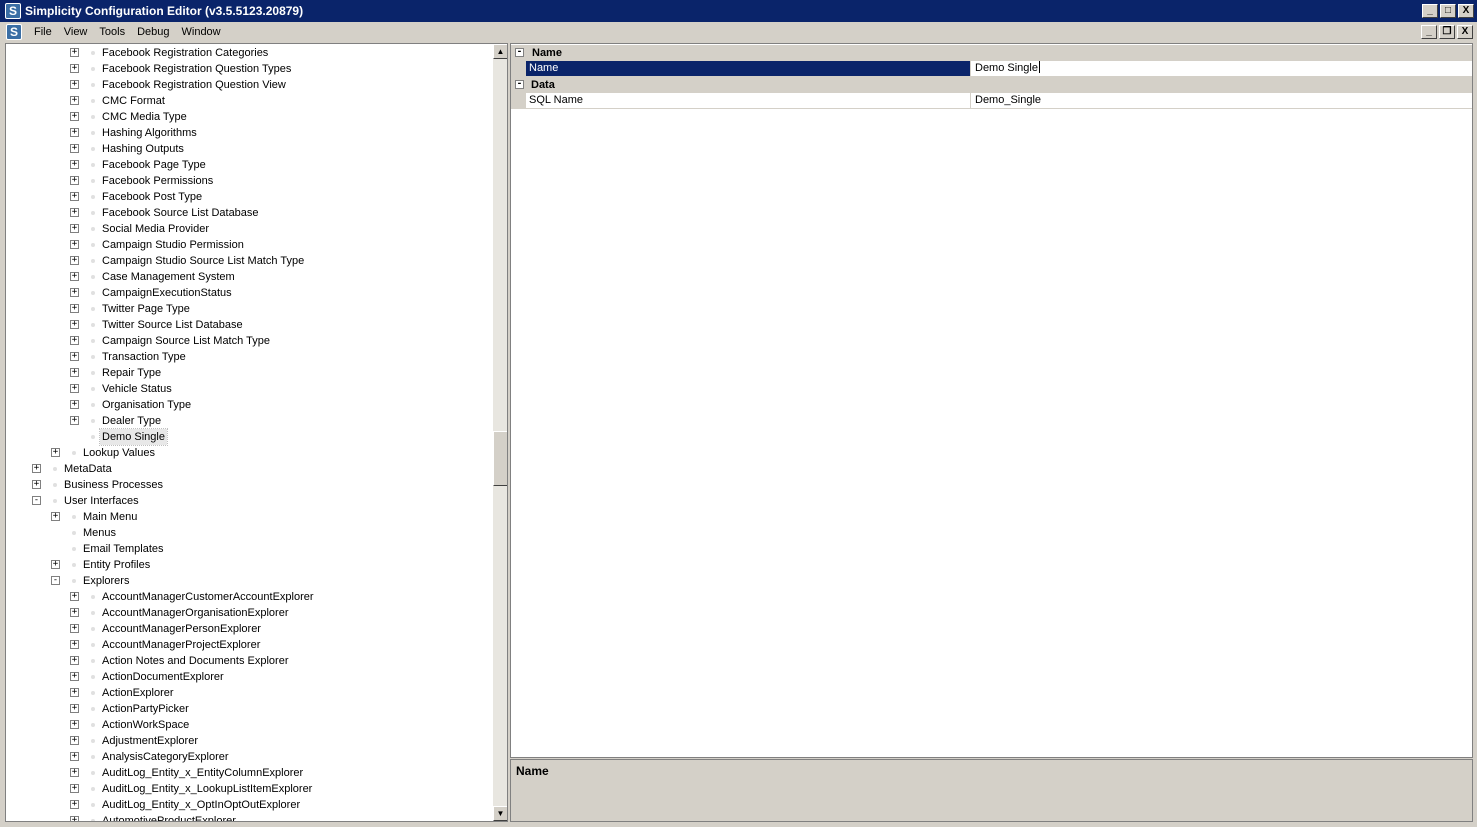  What do you see at coordinates (249, 613) in the screenshot?
I see `tree-node: + AccountManagerOrganisationExplorer` at bounding box center [249, 613].